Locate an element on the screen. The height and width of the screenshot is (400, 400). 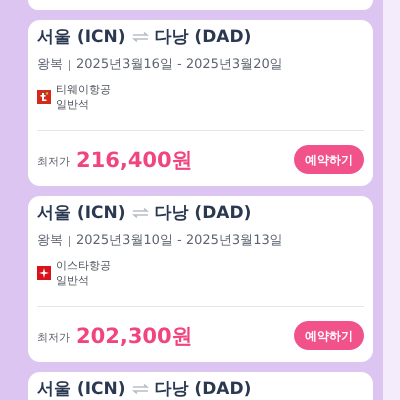
lowest-price: 216,400원 is located at coordinates (134, 160).